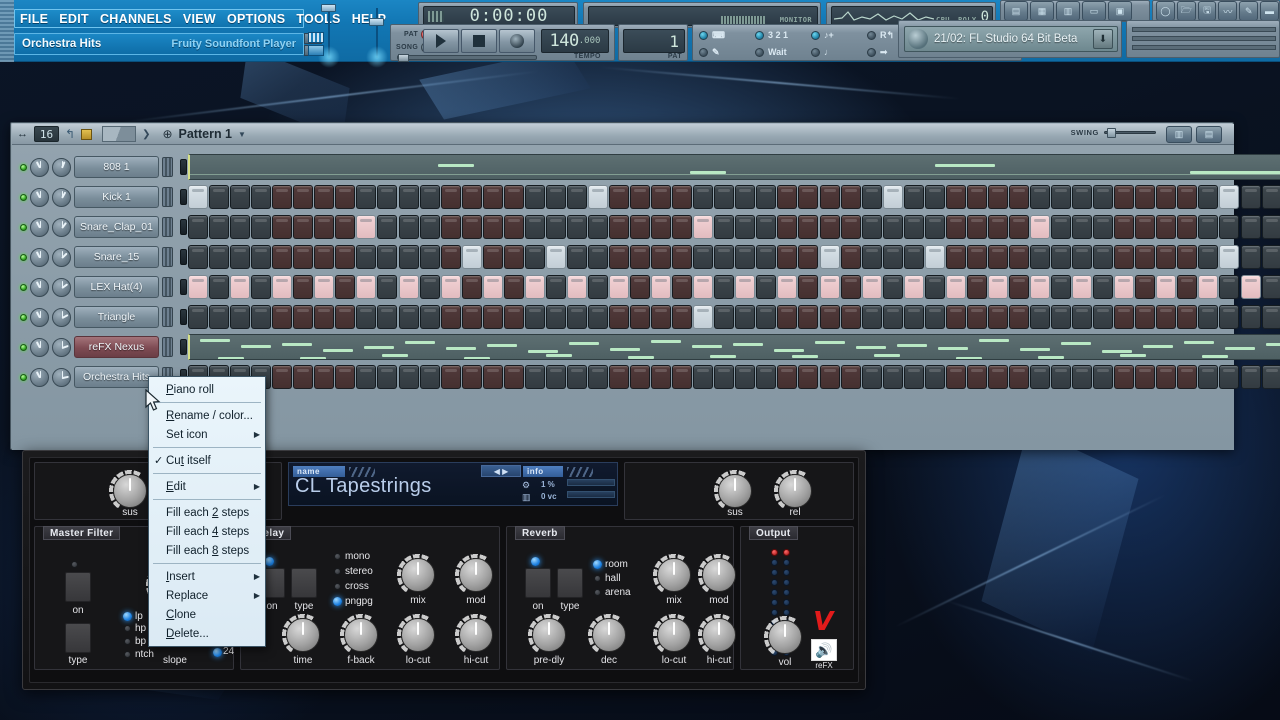 The image size is (1280, 720). I want to click on channel-name-button: 808 1, so click(116, 167).